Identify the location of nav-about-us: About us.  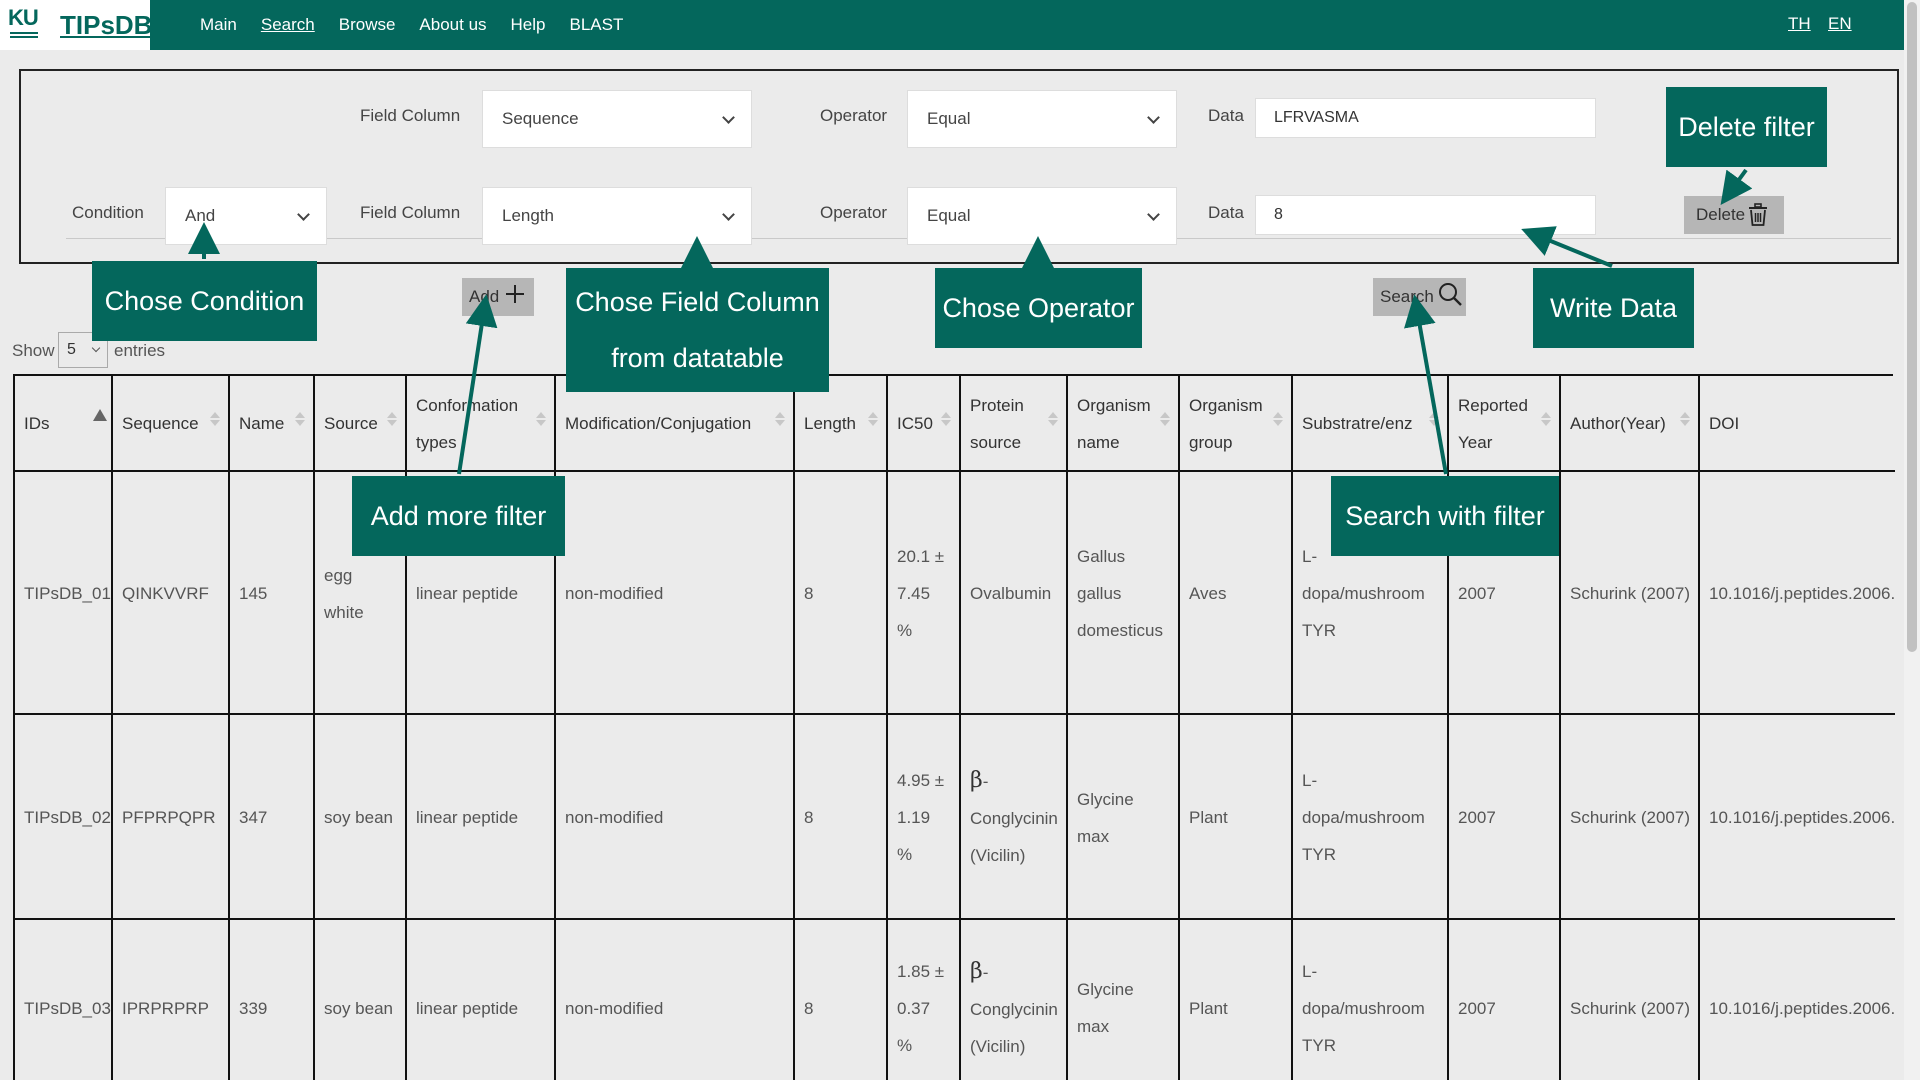
(452, 25).